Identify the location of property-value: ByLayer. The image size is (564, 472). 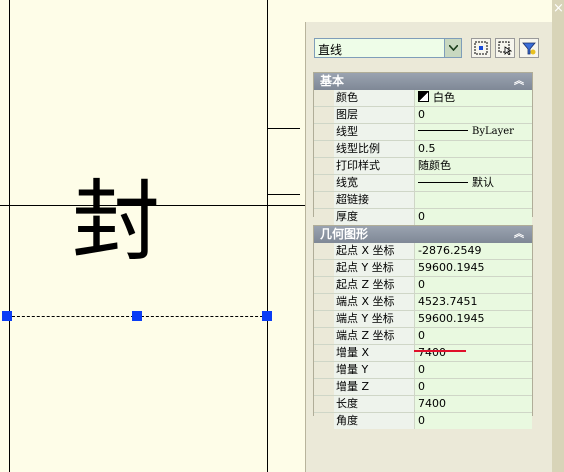
(473, 132).